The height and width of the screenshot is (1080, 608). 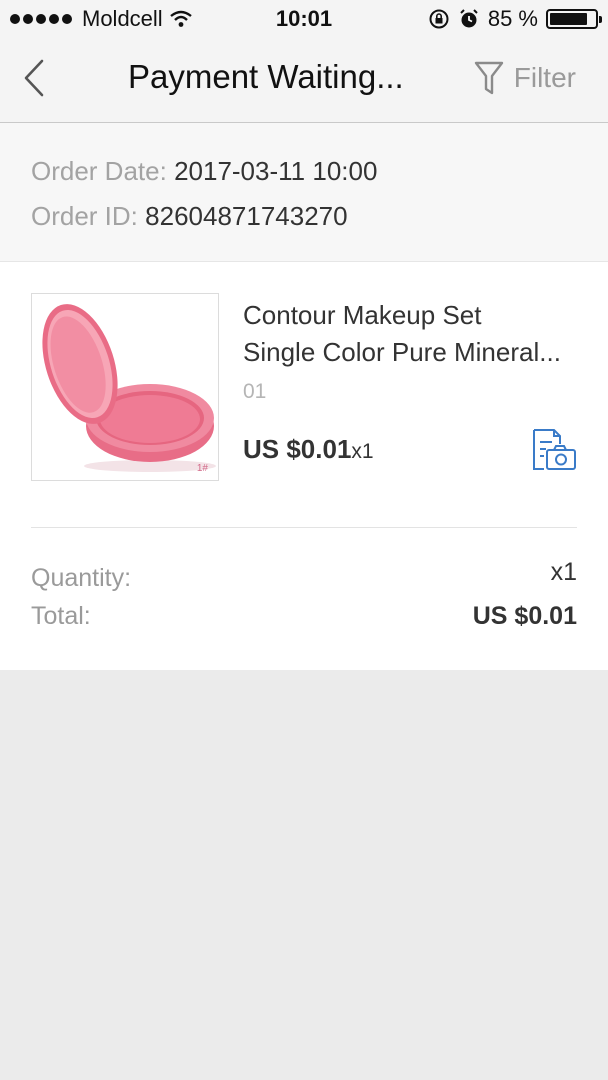 What do you see at coordinates (362, 451) in the screenshot?
I see `product-quantity: x1` at bounding box center [362, 451].